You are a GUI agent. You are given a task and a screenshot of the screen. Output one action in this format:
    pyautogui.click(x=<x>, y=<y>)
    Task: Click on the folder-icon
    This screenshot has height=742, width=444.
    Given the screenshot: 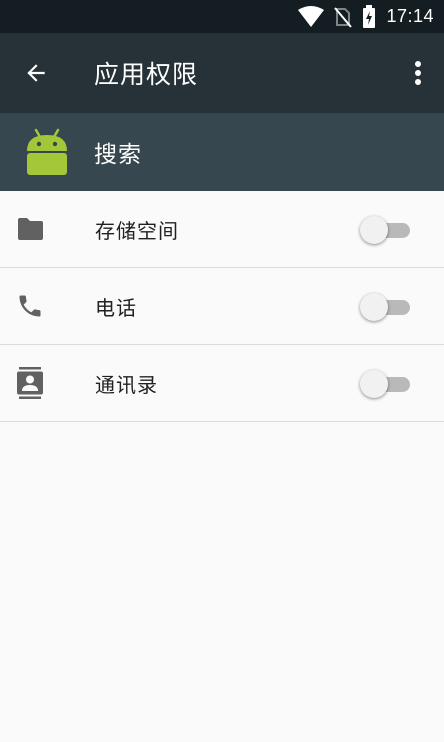 What is the action you would take?
    pyautogui.click(x=30, y=229)
    